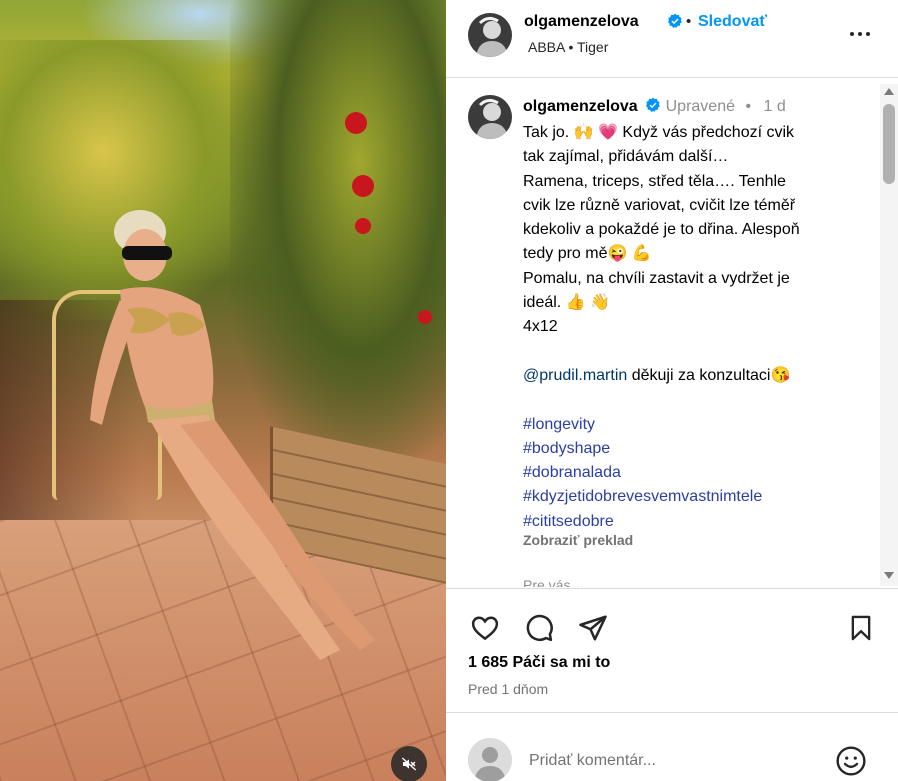  I want to click on comment-input, so click(674, 761).